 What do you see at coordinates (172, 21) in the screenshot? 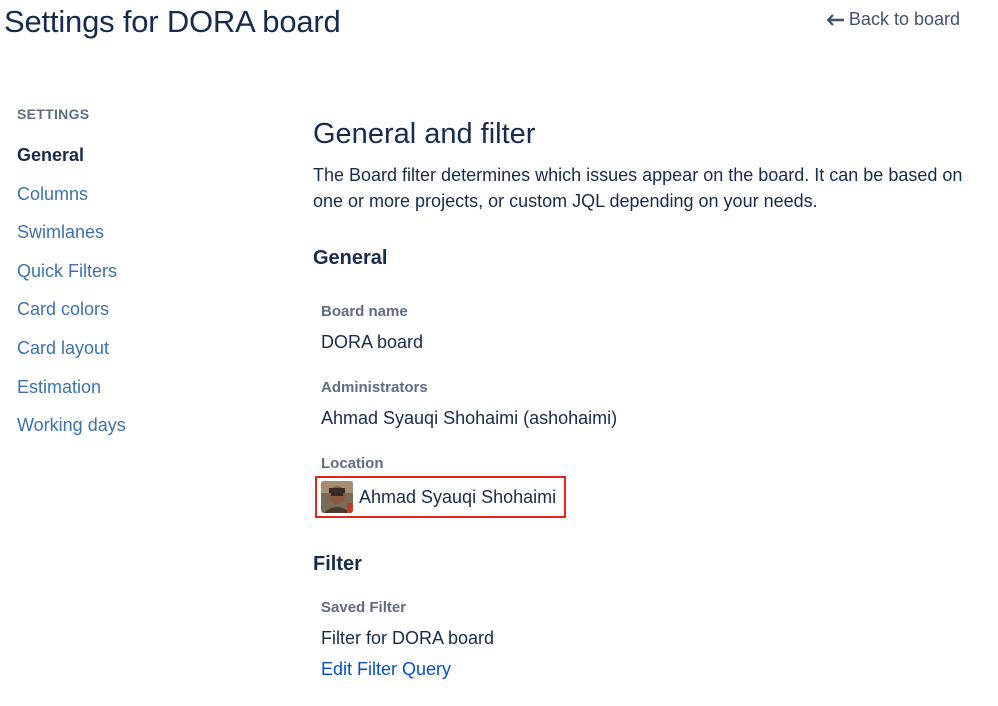
I see `page-title: Settings for DORA board` at bounding box center [172, 21].